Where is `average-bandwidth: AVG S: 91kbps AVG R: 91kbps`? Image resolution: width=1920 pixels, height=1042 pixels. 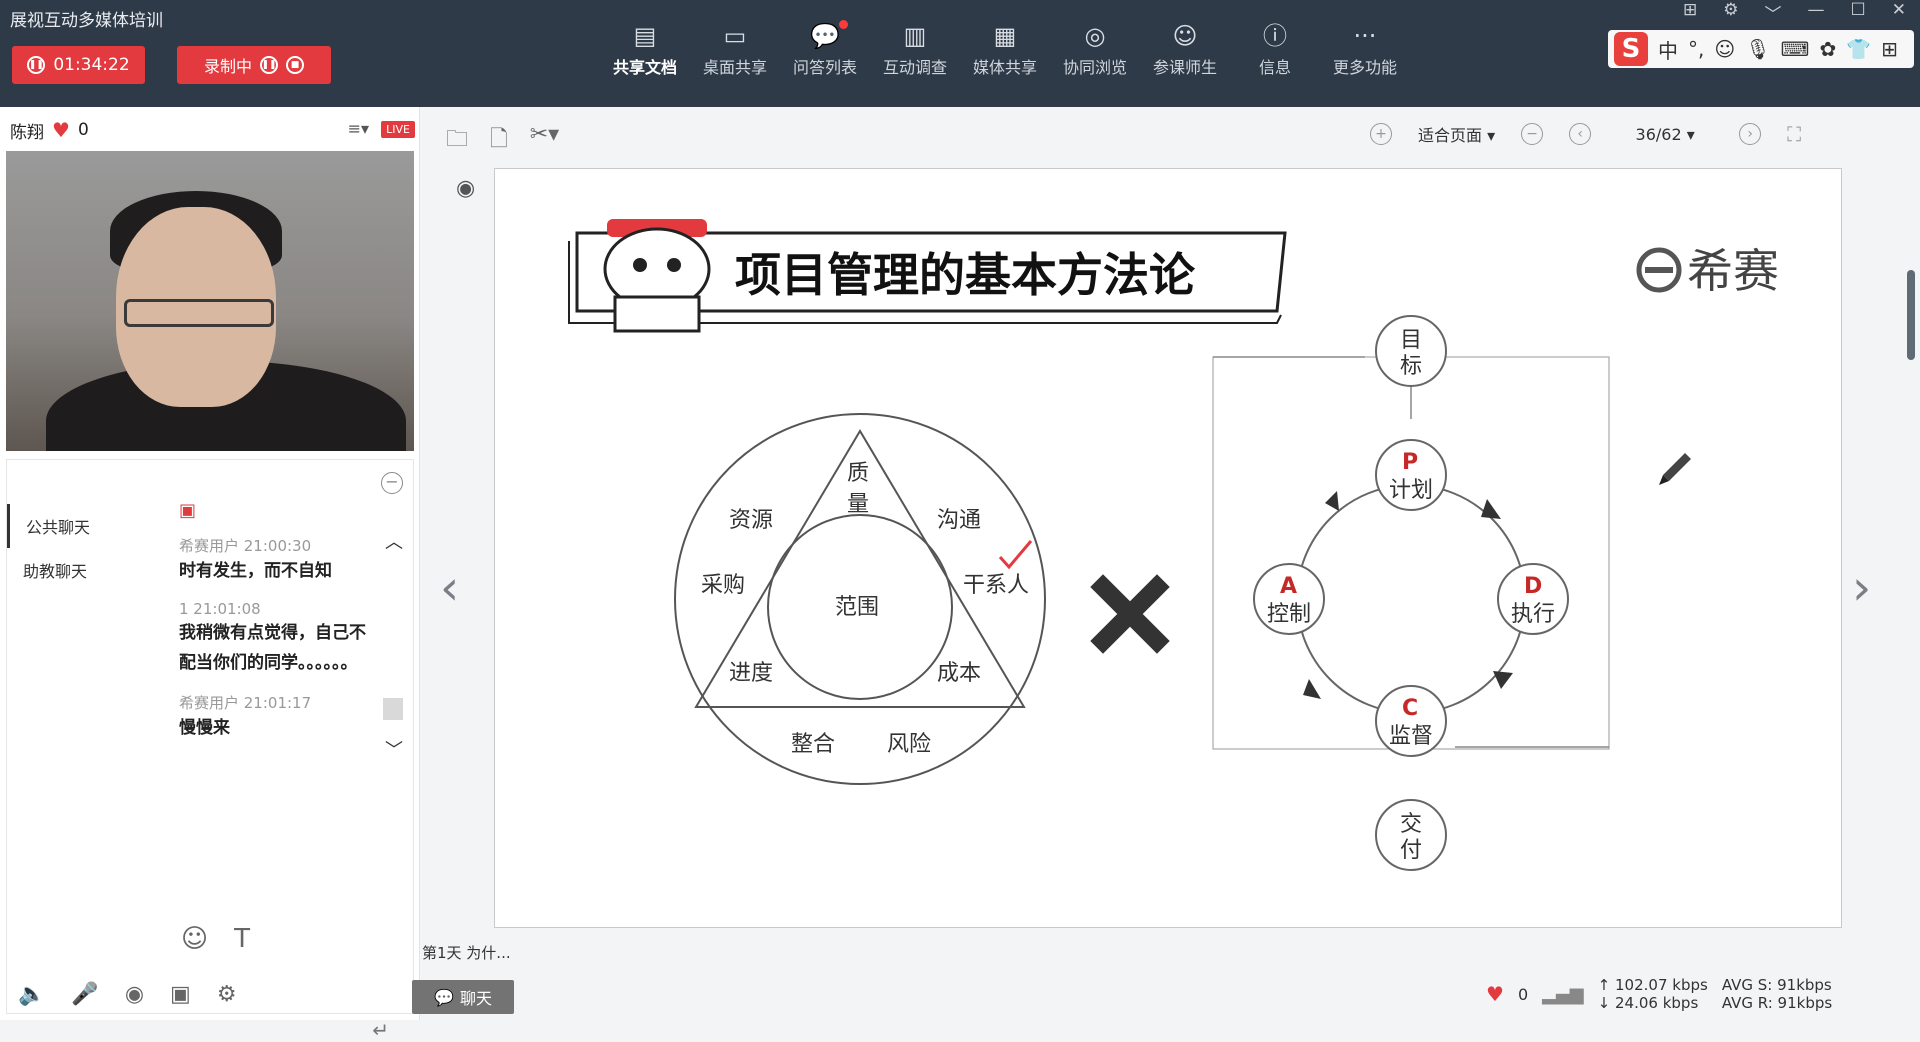
average-bandwidth: AVG S: 91kbps AVG R: 91kbps is located at coordinates (1777, 994).